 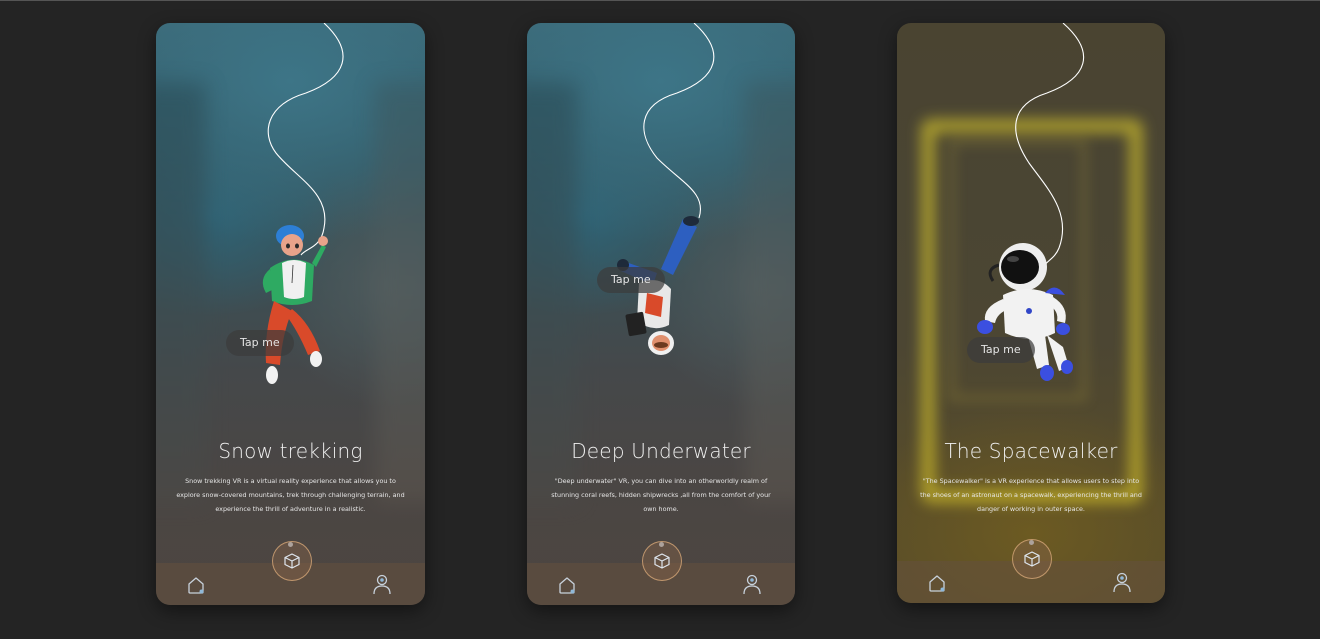 I want to click on screen-title: The Spacewalker, so click(x=1031, y=451).